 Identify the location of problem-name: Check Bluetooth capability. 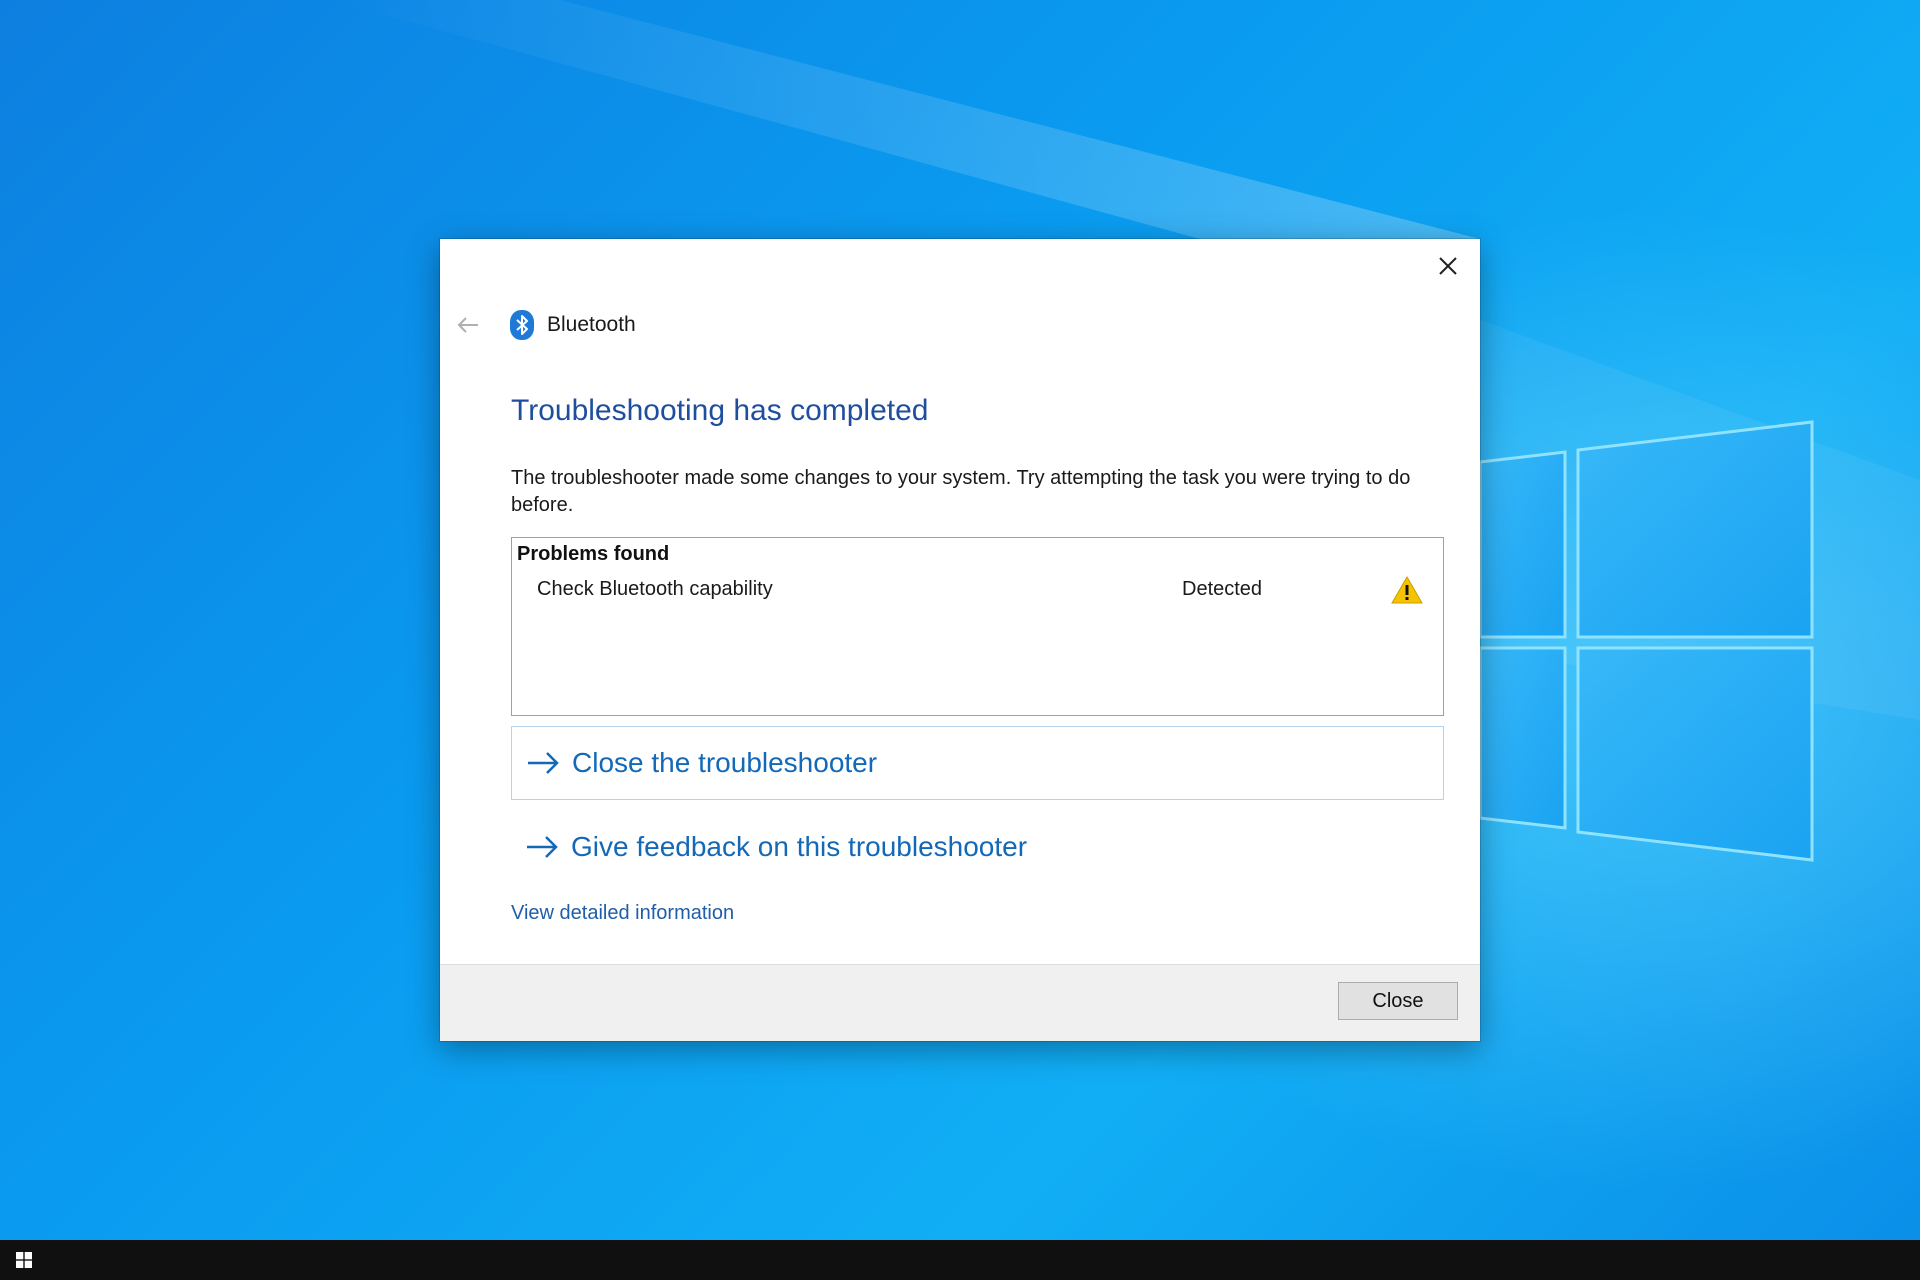
(655, 589).